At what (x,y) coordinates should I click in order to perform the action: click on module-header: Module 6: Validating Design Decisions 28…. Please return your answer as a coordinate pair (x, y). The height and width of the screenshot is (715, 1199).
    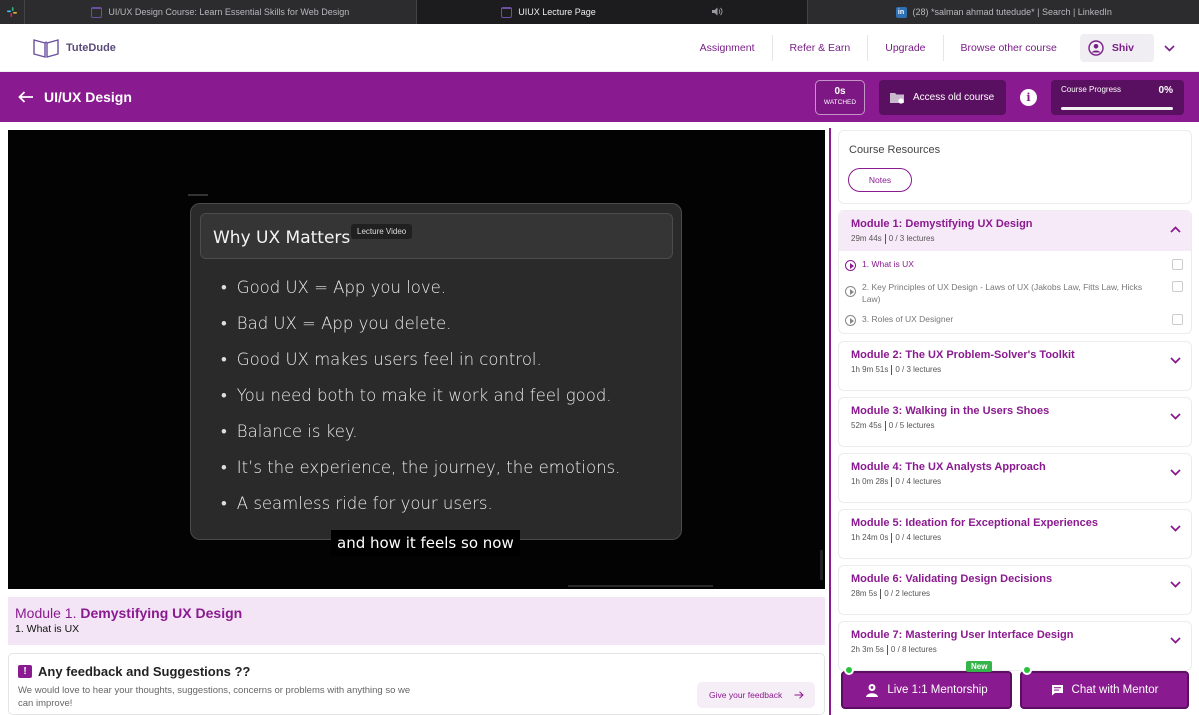
    Looking at the image, I should click on (1015, 590).